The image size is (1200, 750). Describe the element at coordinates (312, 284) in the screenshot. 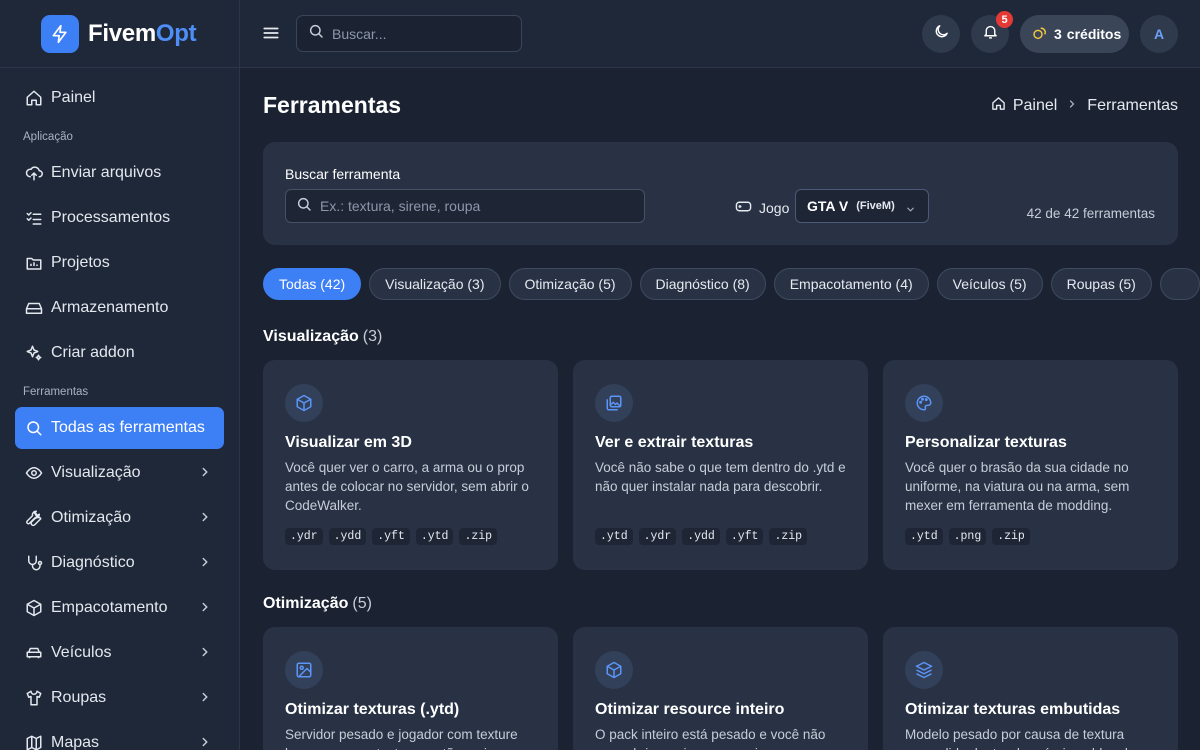

I see `chip-todas: Todas (42)` at that location.